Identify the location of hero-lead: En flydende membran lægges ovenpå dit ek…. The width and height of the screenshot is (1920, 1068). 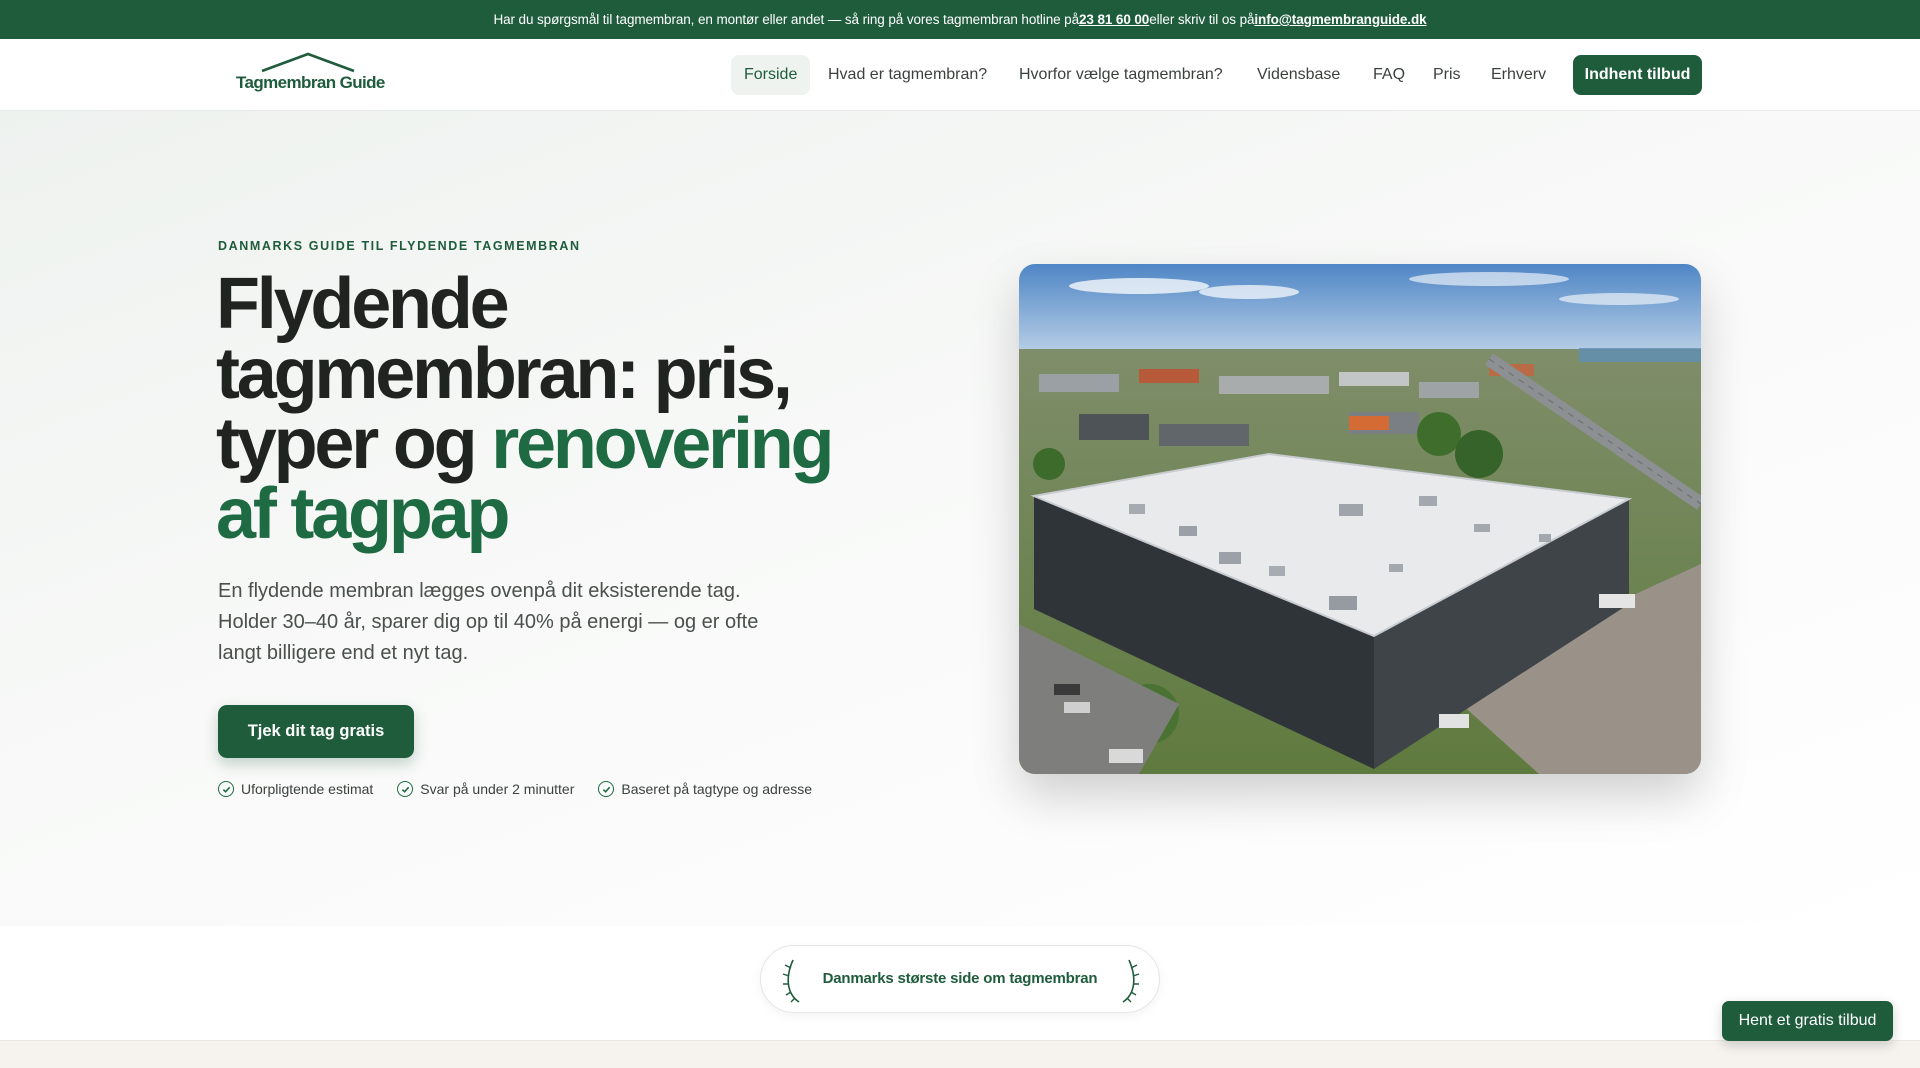
(488, 622).